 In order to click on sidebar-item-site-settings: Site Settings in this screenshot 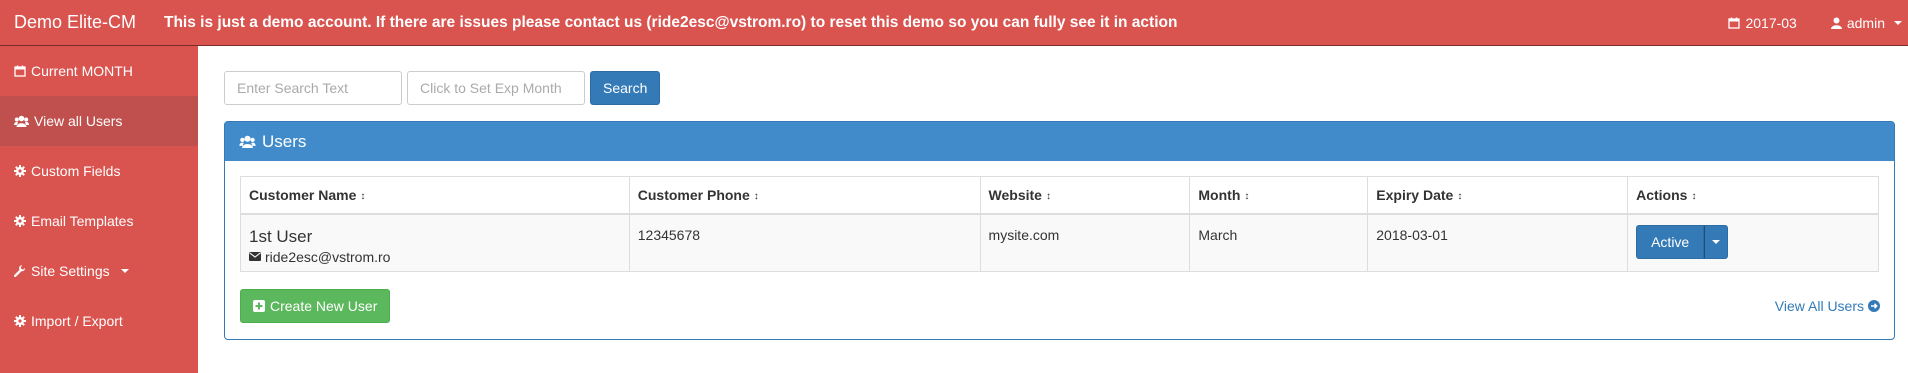, I will do `click(99, 271)`.